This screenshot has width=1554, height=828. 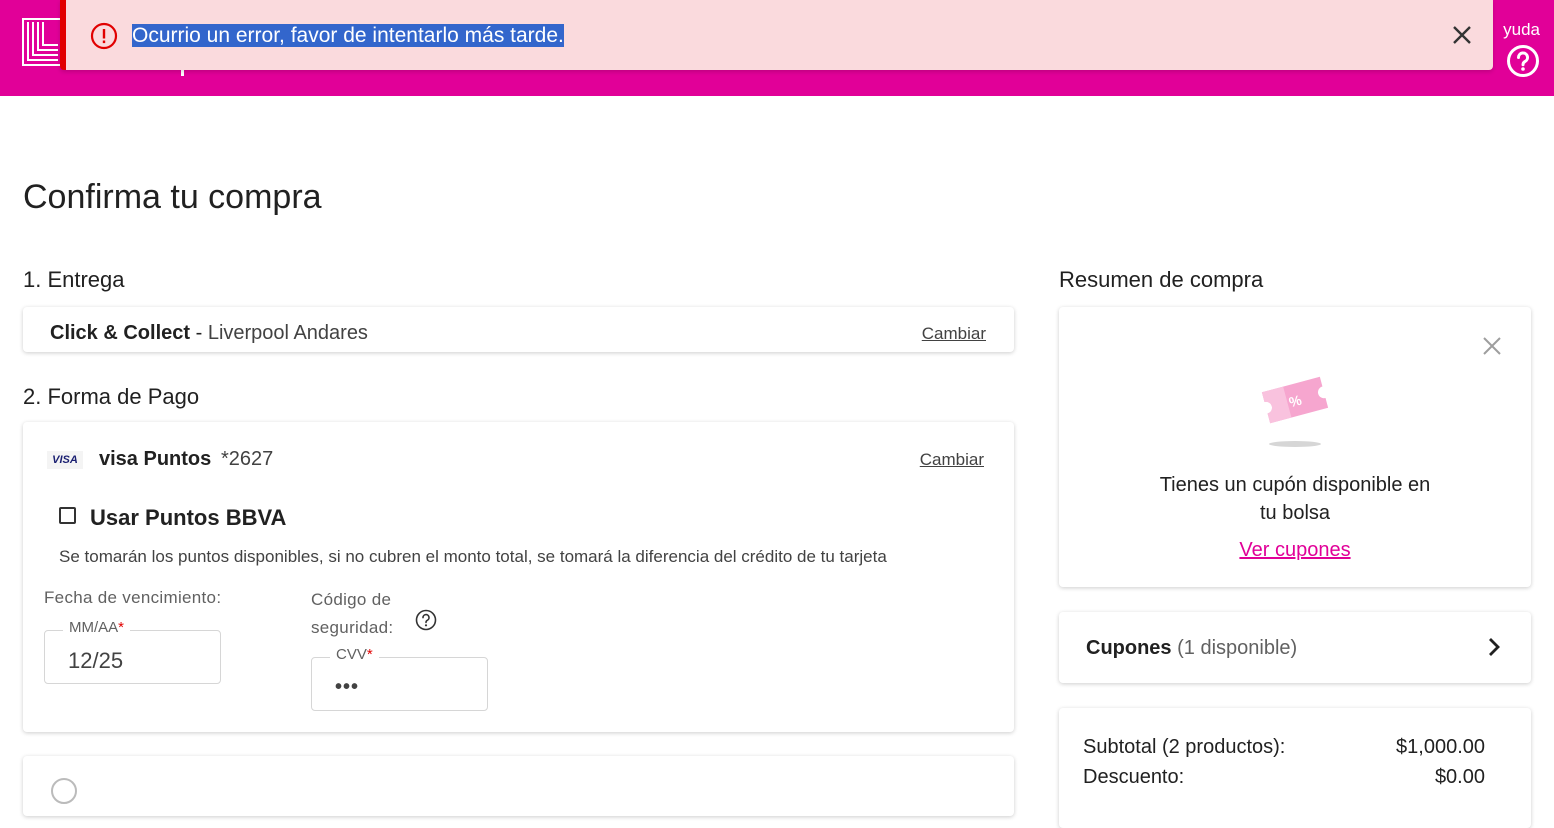 I want to click on close-icon, so click(x=1462, y=35).